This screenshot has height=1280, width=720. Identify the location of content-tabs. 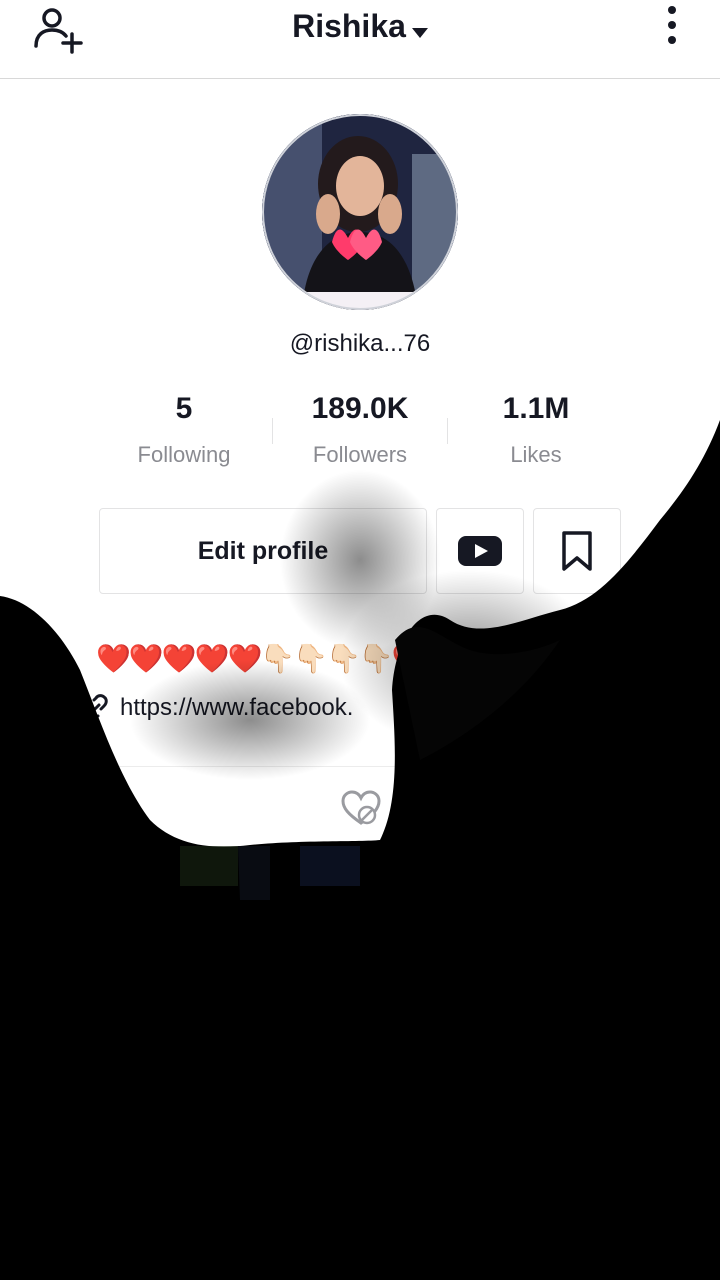
(360, 807).